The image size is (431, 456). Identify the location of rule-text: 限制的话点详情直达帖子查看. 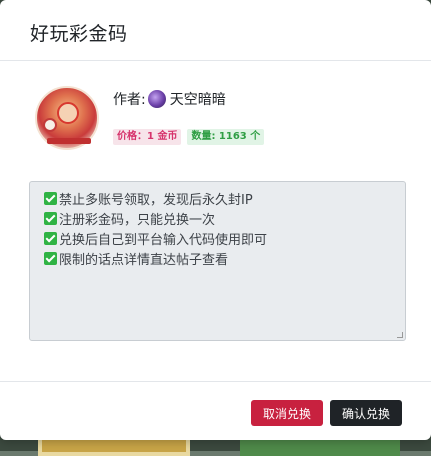
(144, 260).